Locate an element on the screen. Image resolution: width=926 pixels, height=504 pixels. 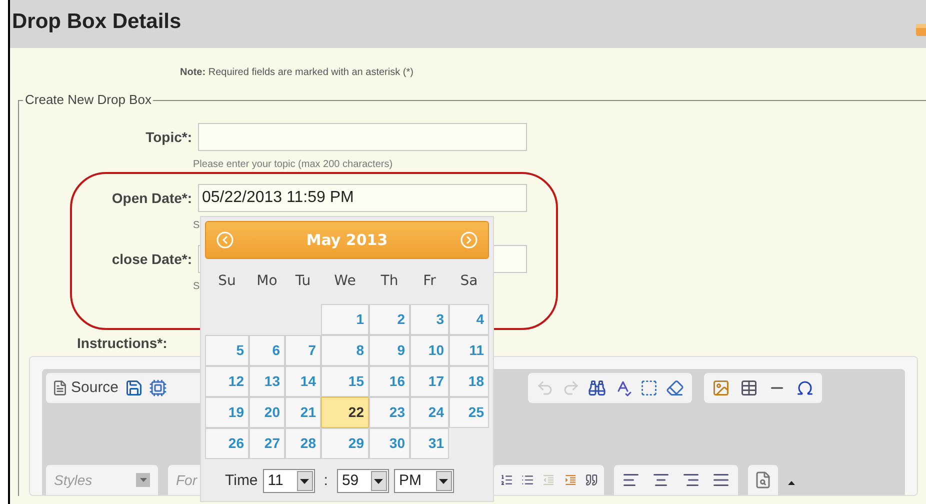
ampm-select: PM is located at coordinates (424, 481).